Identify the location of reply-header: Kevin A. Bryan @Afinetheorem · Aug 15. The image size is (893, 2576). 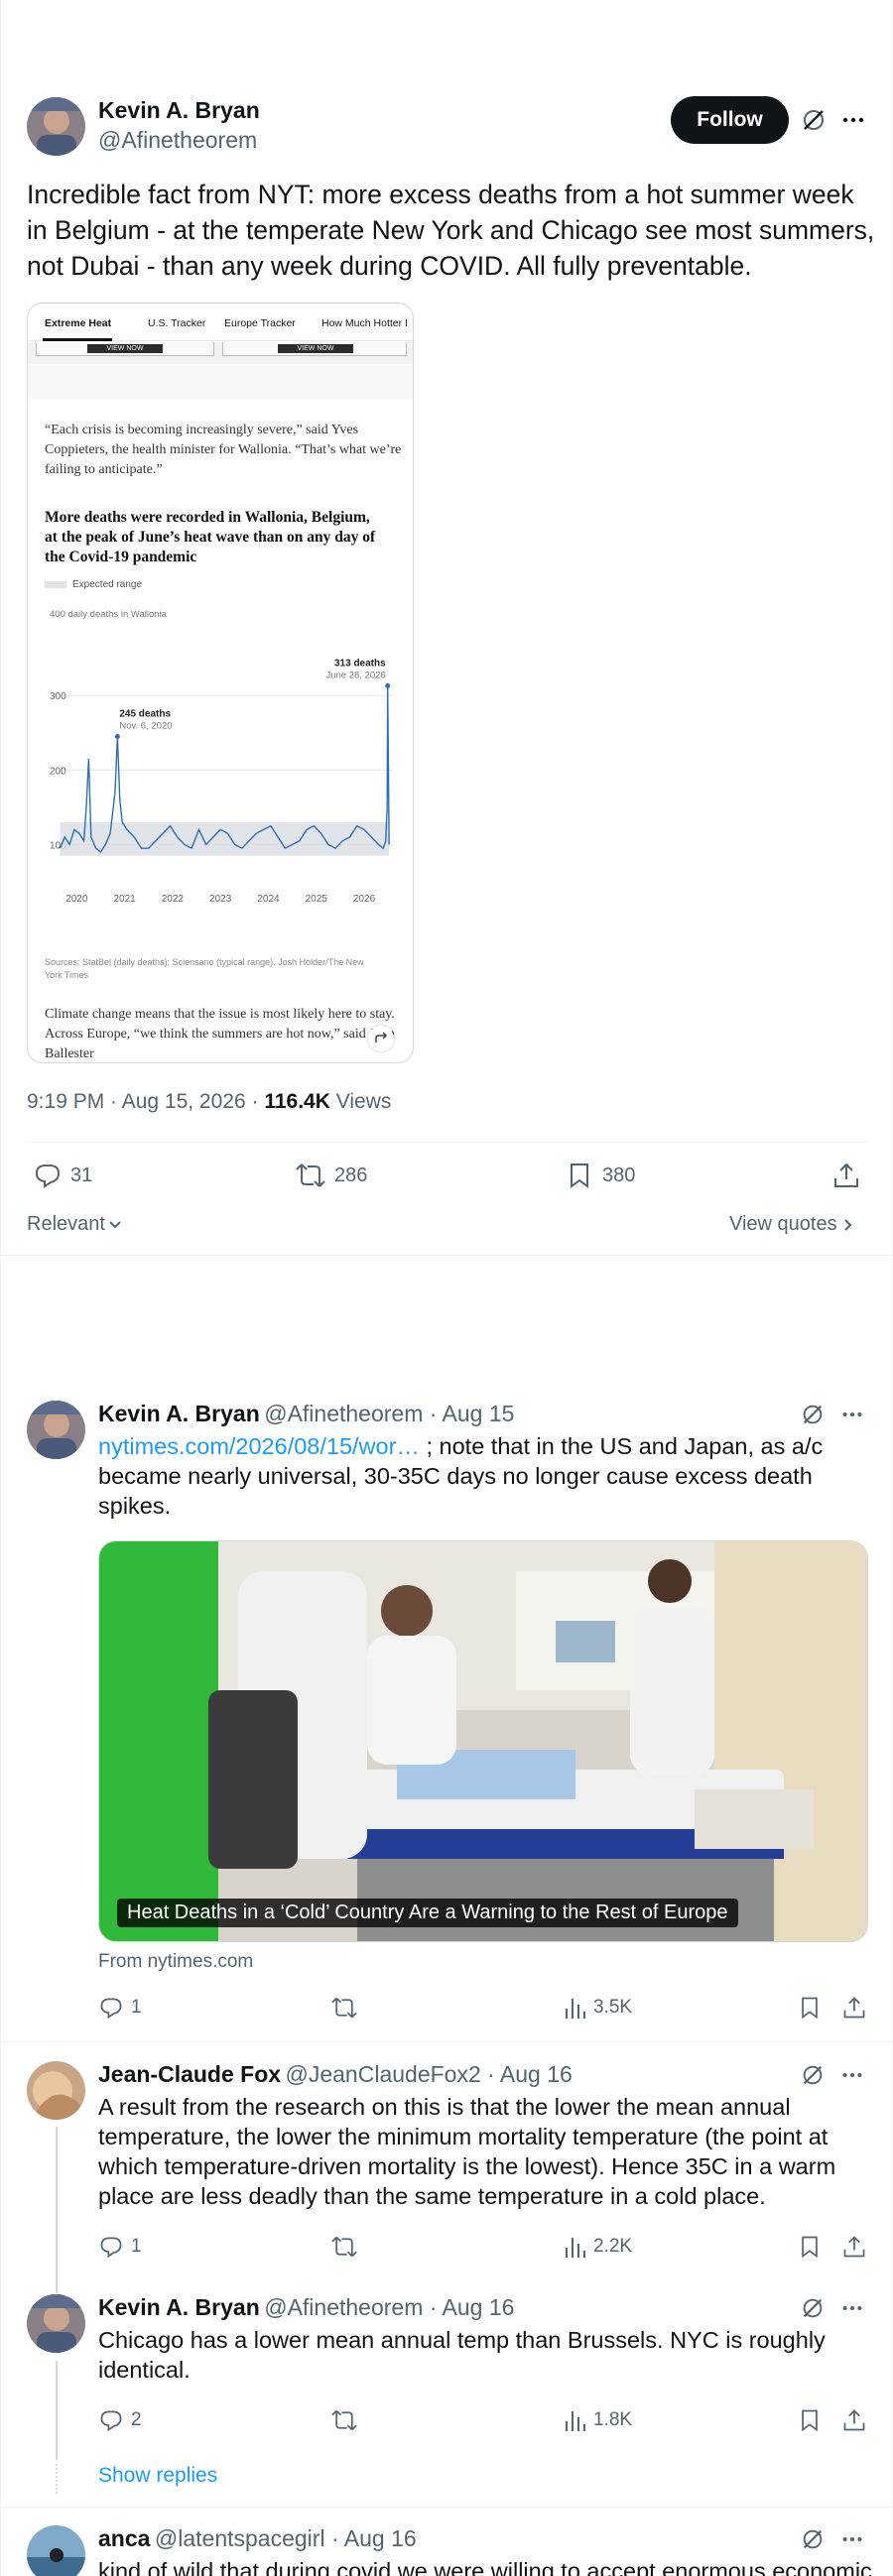
(306, 1414).